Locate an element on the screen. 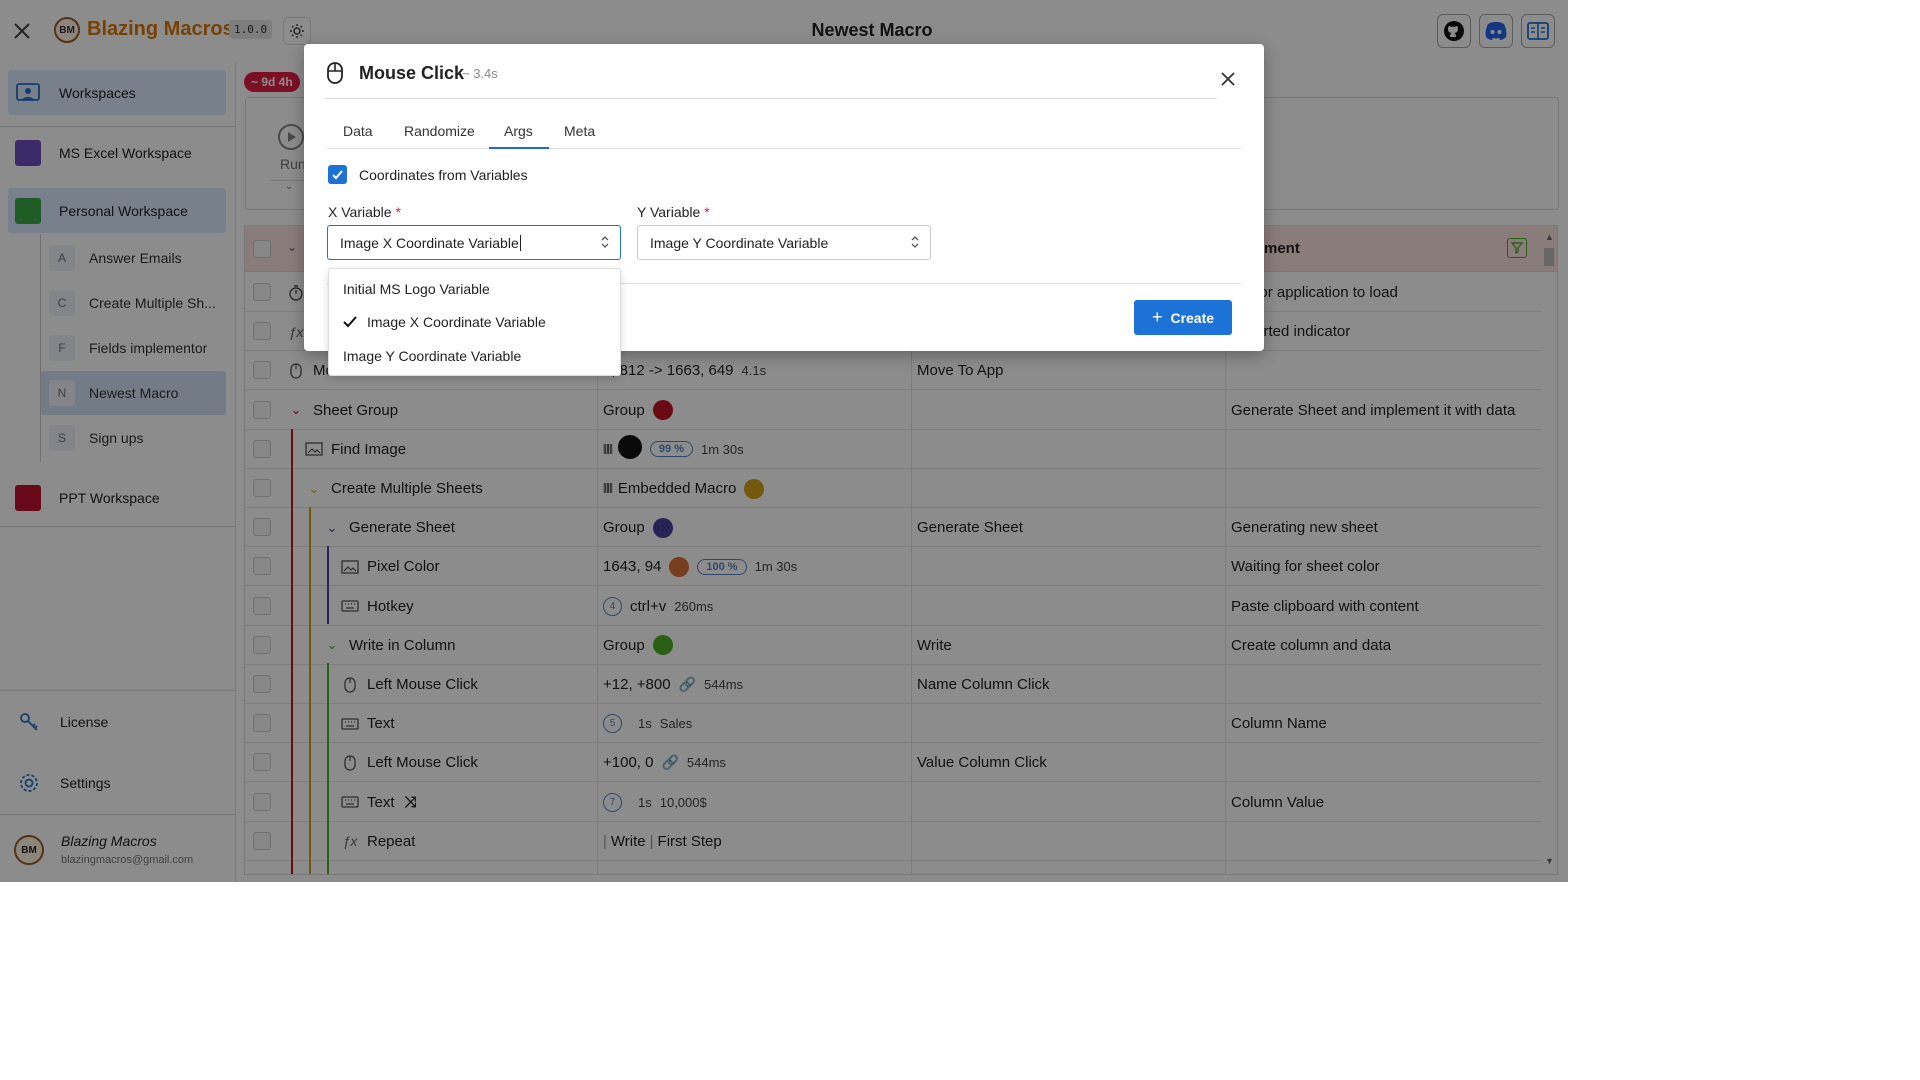 The height and width of the screenshot is (1080, 1920). coordinates-from-variables-checkbox is located at coordinates (337, 174).